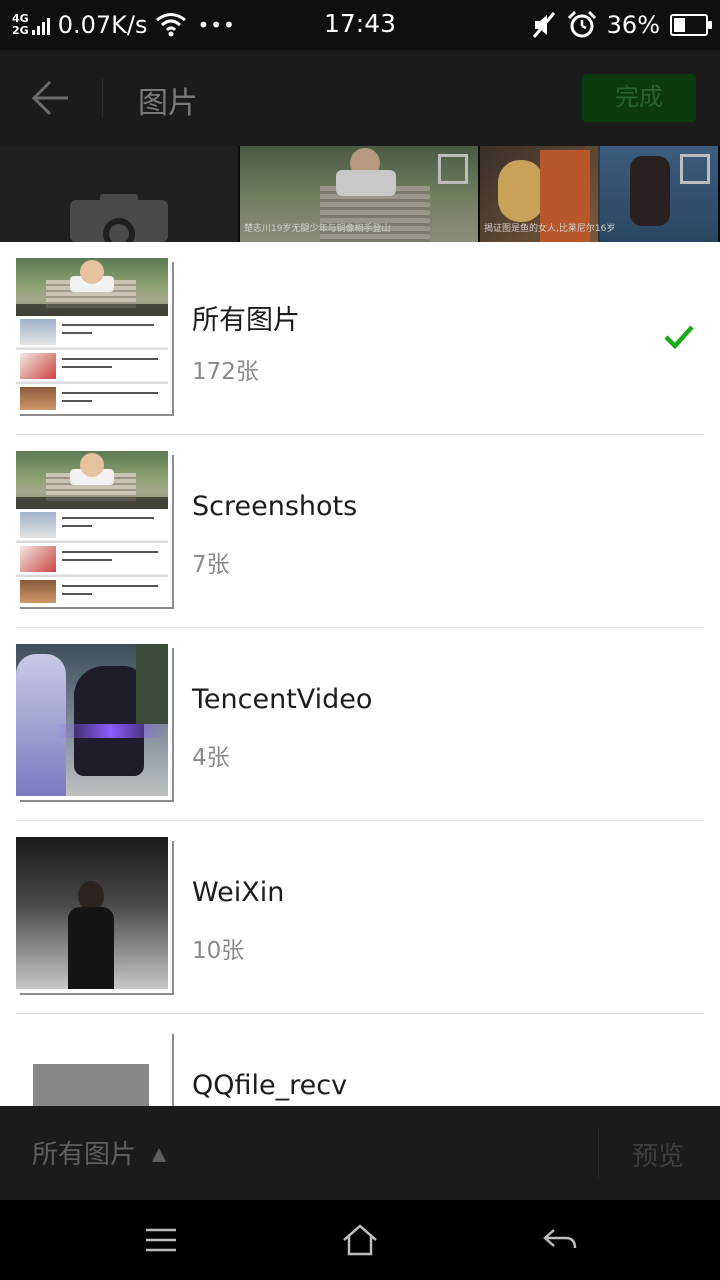 The image size is (720, 1280). I want to click on navigation-bar, so click(360, 1240).